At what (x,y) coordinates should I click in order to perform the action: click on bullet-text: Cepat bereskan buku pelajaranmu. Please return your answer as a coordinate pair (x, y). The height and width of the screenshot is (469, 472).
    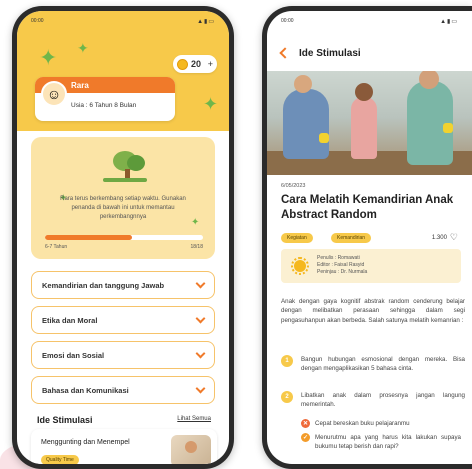
    Looking at the image, I should click on (362, 423).